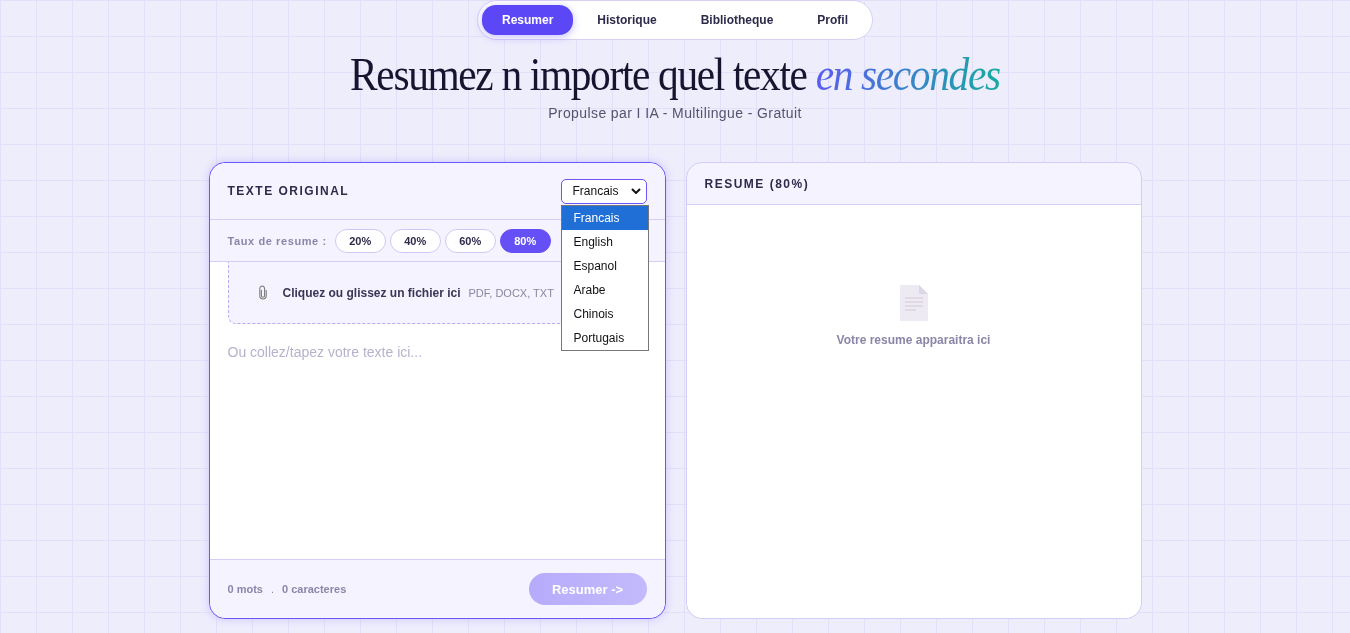  I want to click on rate-chip: 60%, so click(470, 240).